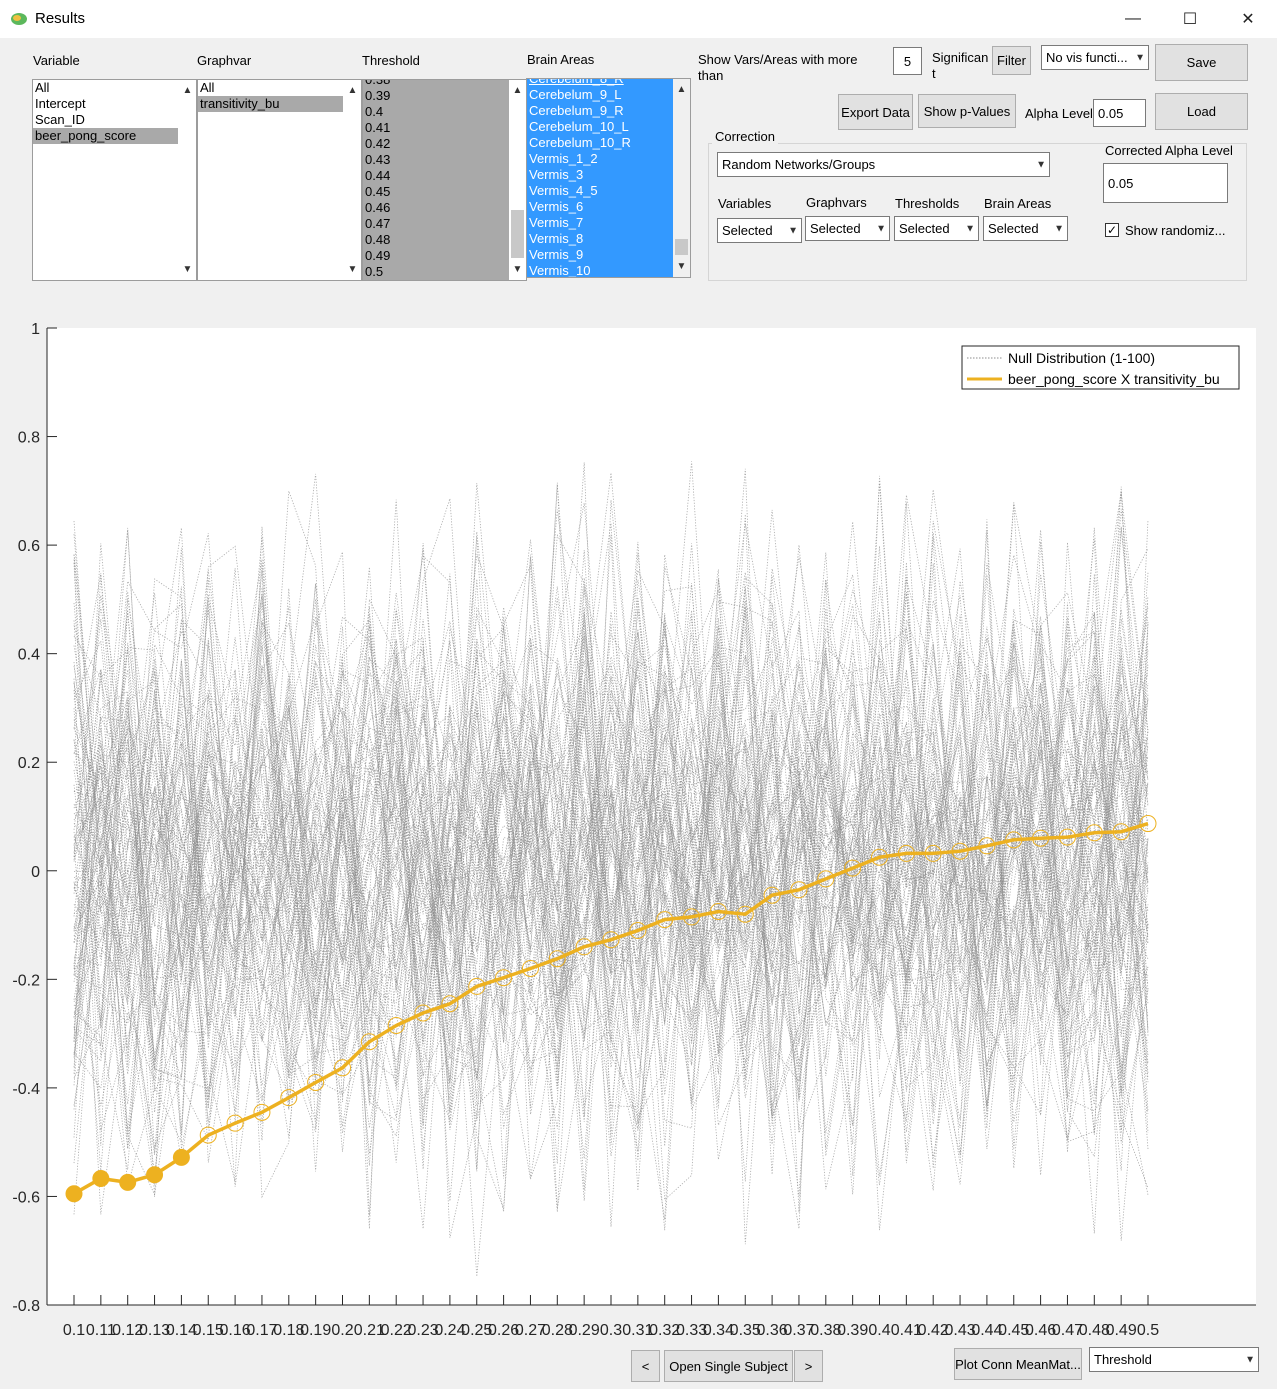  I want to click on list-item: Cerebelum_8_R, so click(608, 83).